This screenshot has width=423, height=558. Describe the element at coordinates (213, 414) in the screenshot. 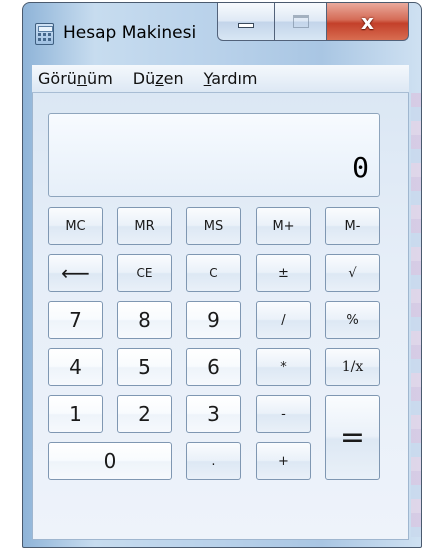

I see `digit-3-button: 3` at that location.